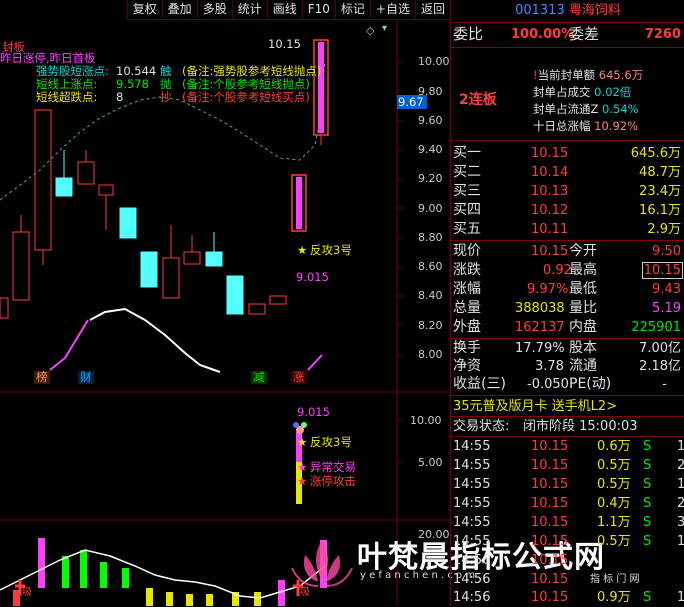 The height and width of the screenshot is (607, 684). What do you see at coordinates (430, 237) in the screenshot?
I see `y-tick: 8.80` at bounding box center [430, 237].